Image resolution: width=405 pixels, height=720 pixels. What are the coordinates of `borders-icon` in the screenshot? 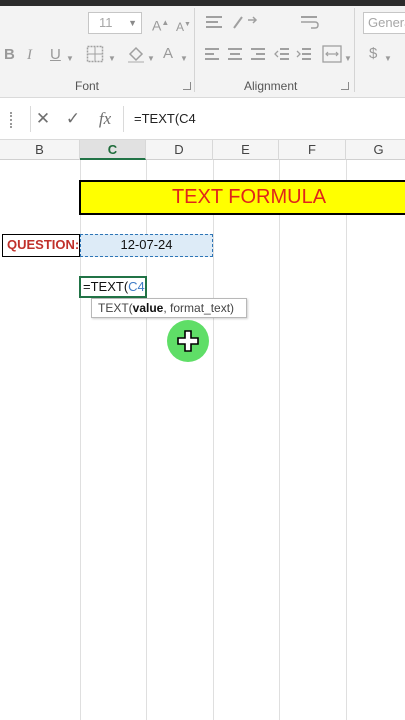 It's located at (95, 54).